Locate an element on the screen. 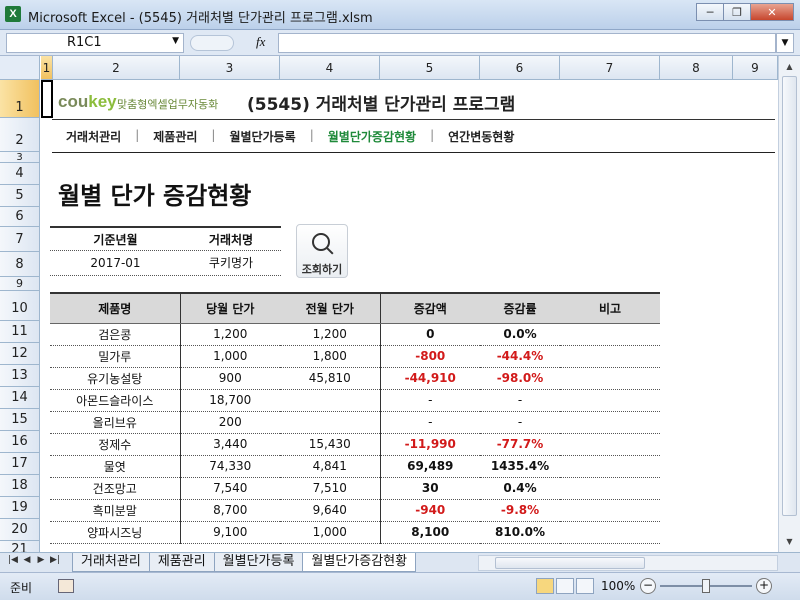 The width and height of the screenshot is (800, 600). cell-product: 정제수 is located at coordinates (115, 444).